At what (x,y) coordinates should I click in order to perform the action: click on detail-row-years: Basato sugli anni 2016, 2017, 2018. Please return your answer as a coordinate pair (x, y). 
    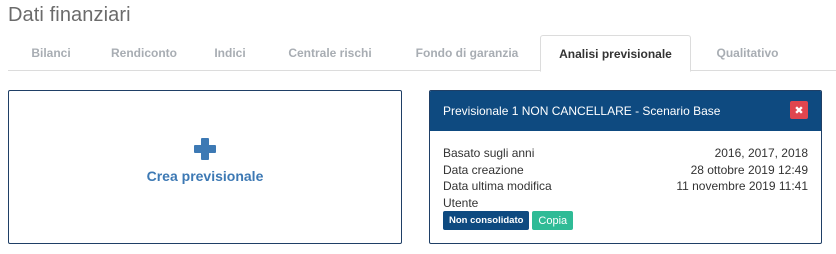
    Looking at the image, I should click on (625, 153).